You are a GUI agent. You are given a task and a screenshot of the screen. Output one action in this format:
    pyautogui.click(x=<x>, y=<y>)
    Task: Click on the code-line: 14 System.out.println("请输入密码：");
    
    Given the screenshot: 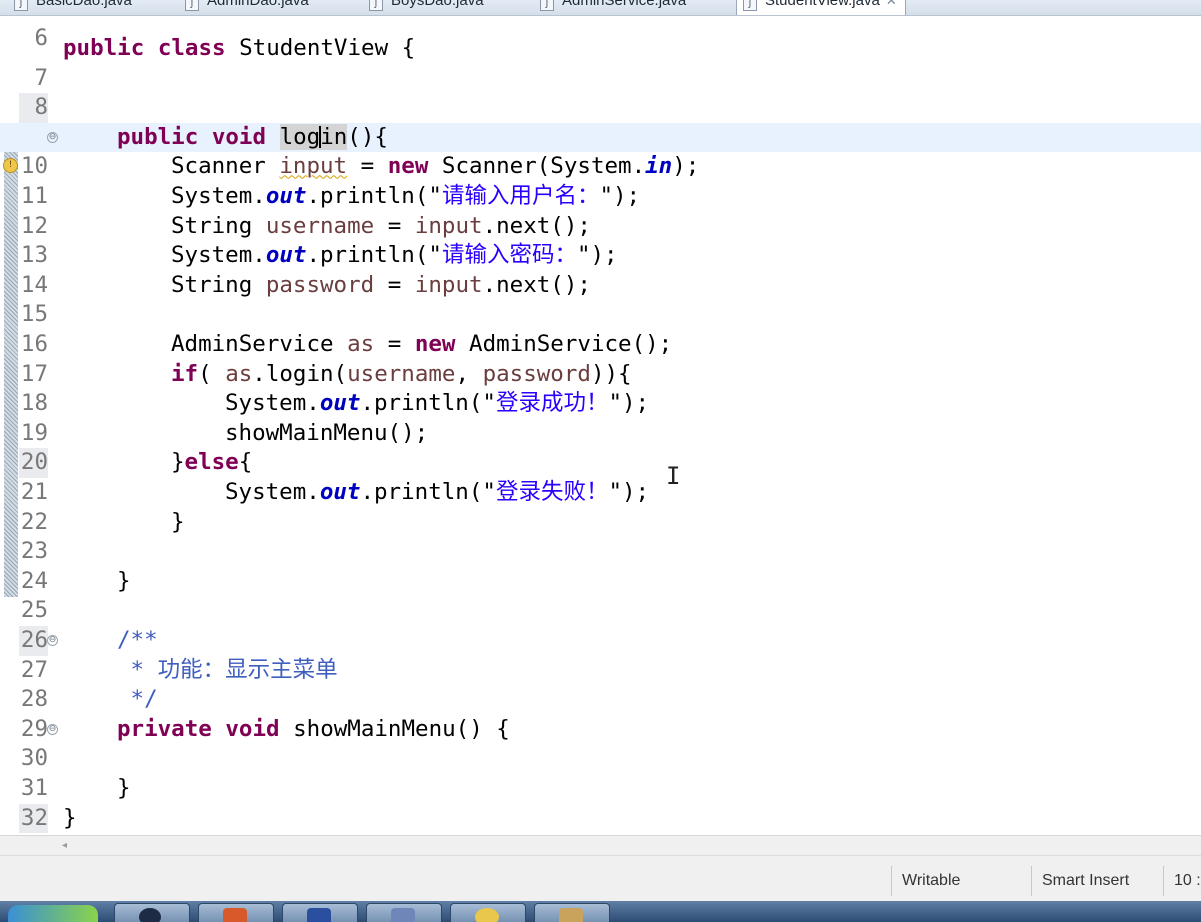 What is the action you would take?
    pyautogui.click(x=600, y=269)
    